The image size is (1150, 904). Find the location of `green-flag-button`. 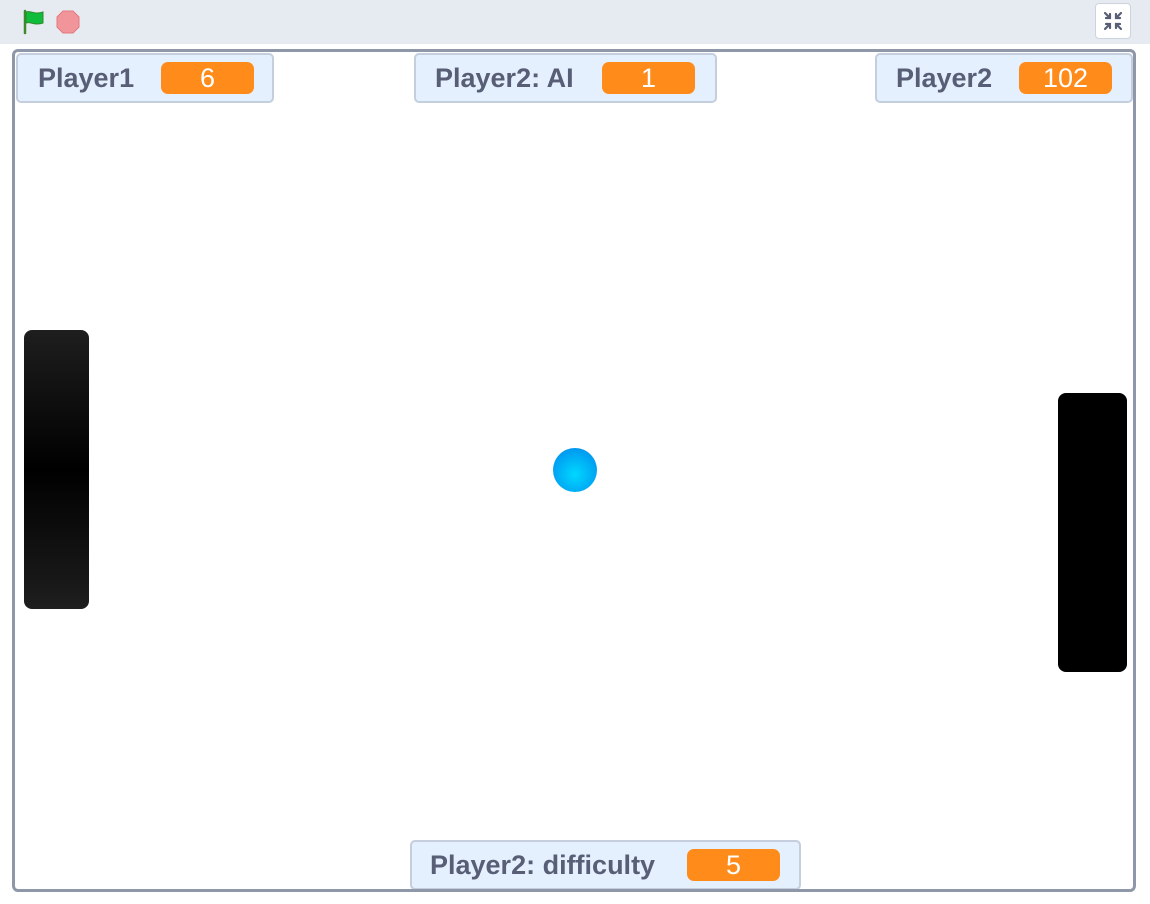

green-flag-button is located at coordinates (34, 22).